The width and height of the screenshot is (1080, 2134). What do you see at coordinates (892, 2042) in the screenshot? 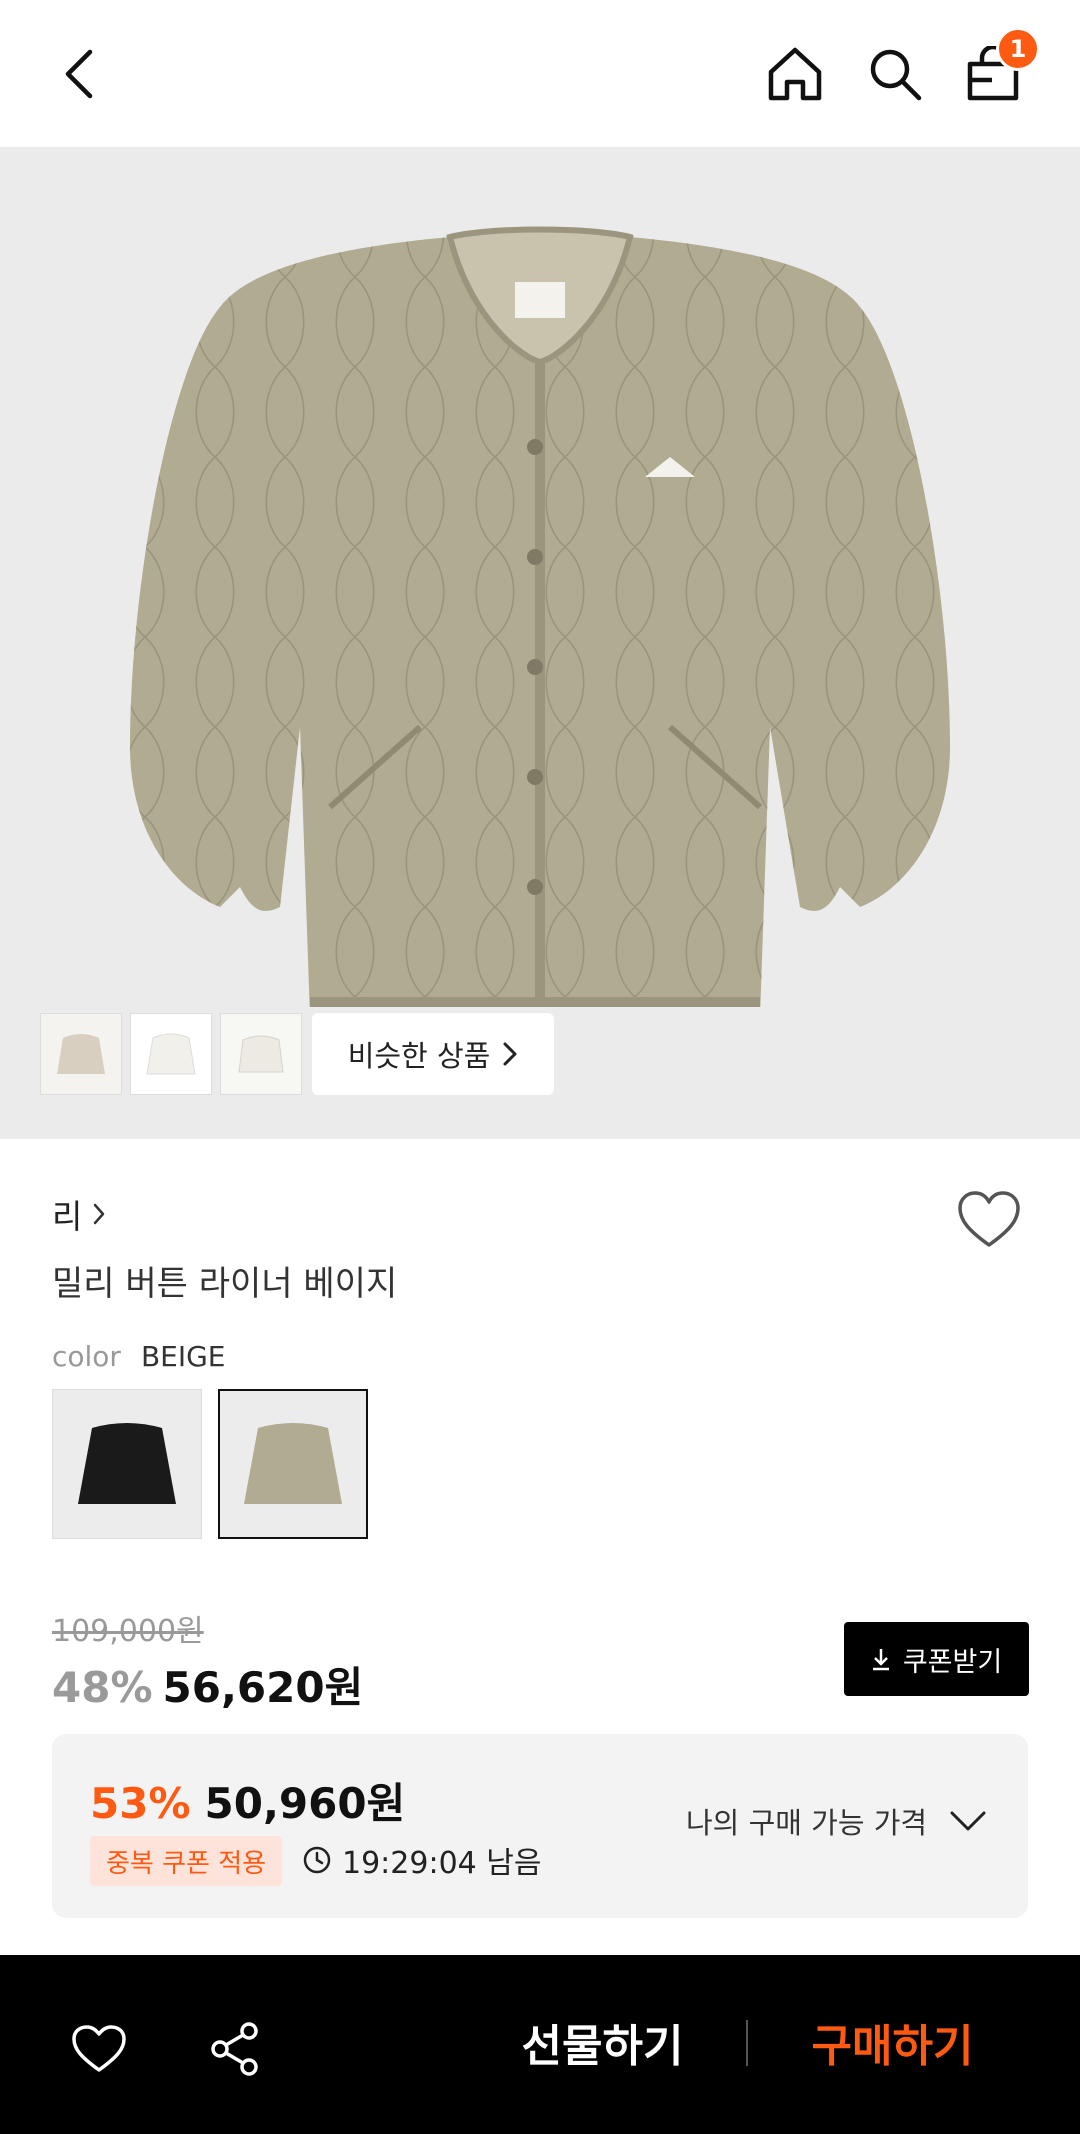
I see `buy-button: 구매하기` at bounding box center [892, 2042].